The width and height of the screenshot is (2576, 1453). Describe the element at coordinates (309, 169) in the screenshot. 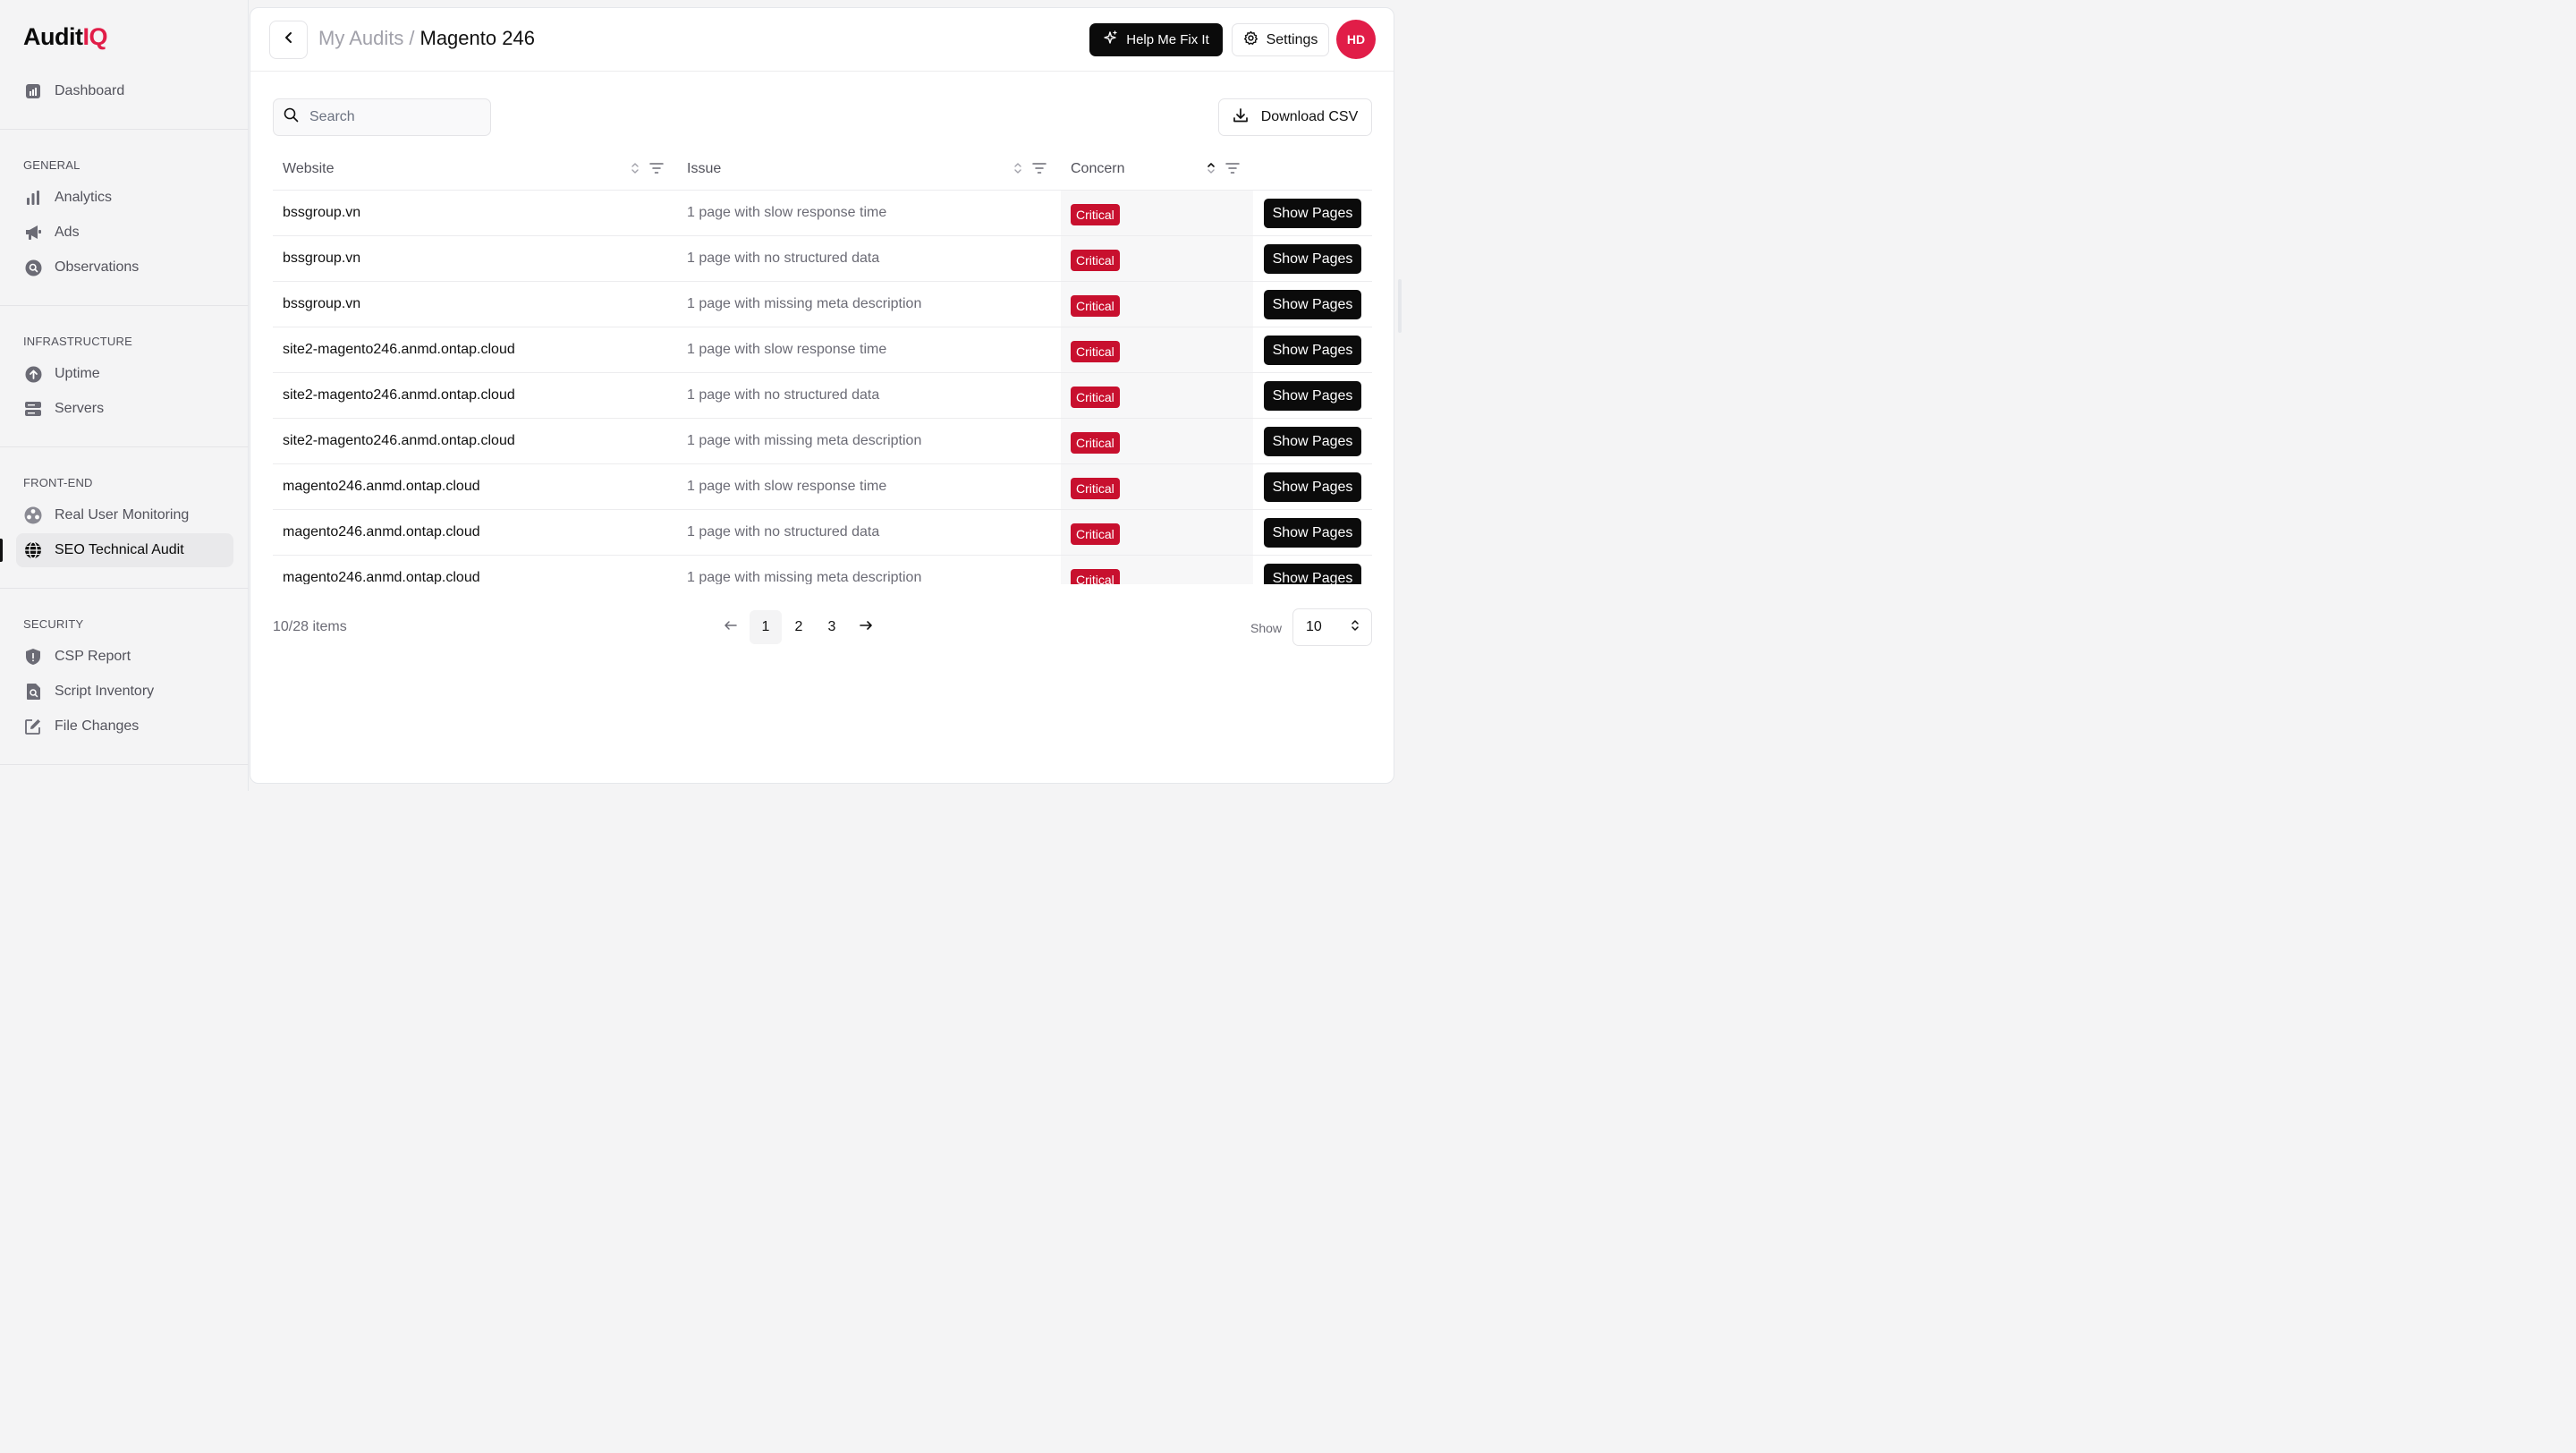

I see `column-header-website: Website` at that location.